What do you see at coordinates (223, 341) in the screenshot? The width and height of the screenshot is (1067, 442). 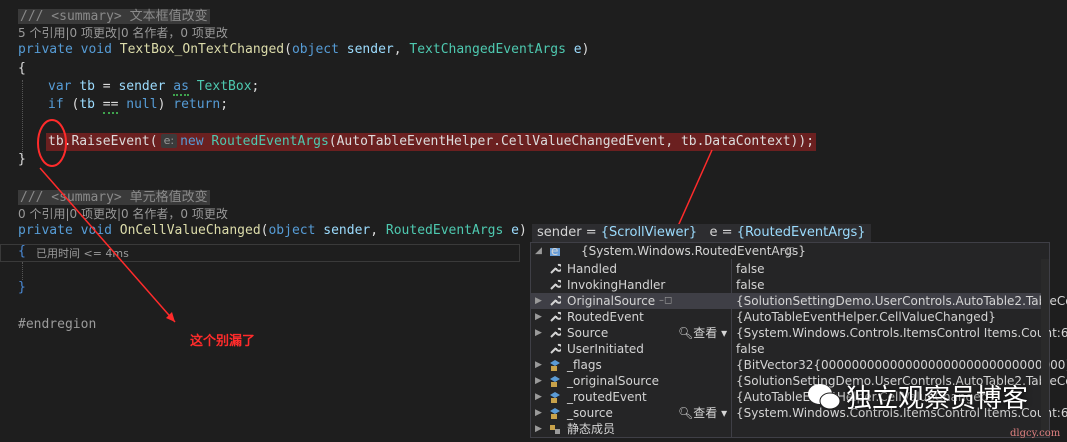 I see `annotation-text: 这个别漏了` at bounding box center [223, 341].